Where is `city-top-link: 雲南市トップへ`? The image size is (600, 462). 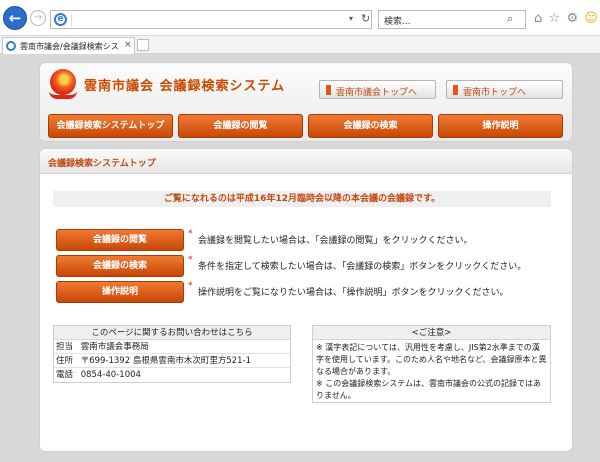 city-top-link: 雲南市トップへ is located at coordinates (504, 89).